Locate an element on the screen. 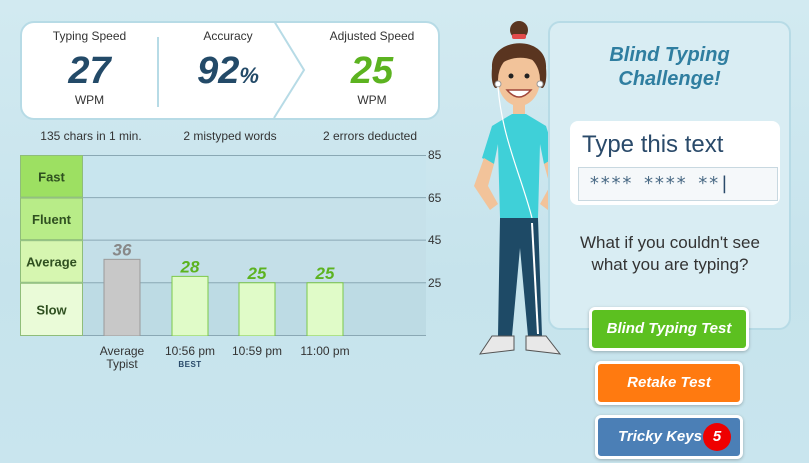  band-label-average: Average is located at coordinates (51, 261).